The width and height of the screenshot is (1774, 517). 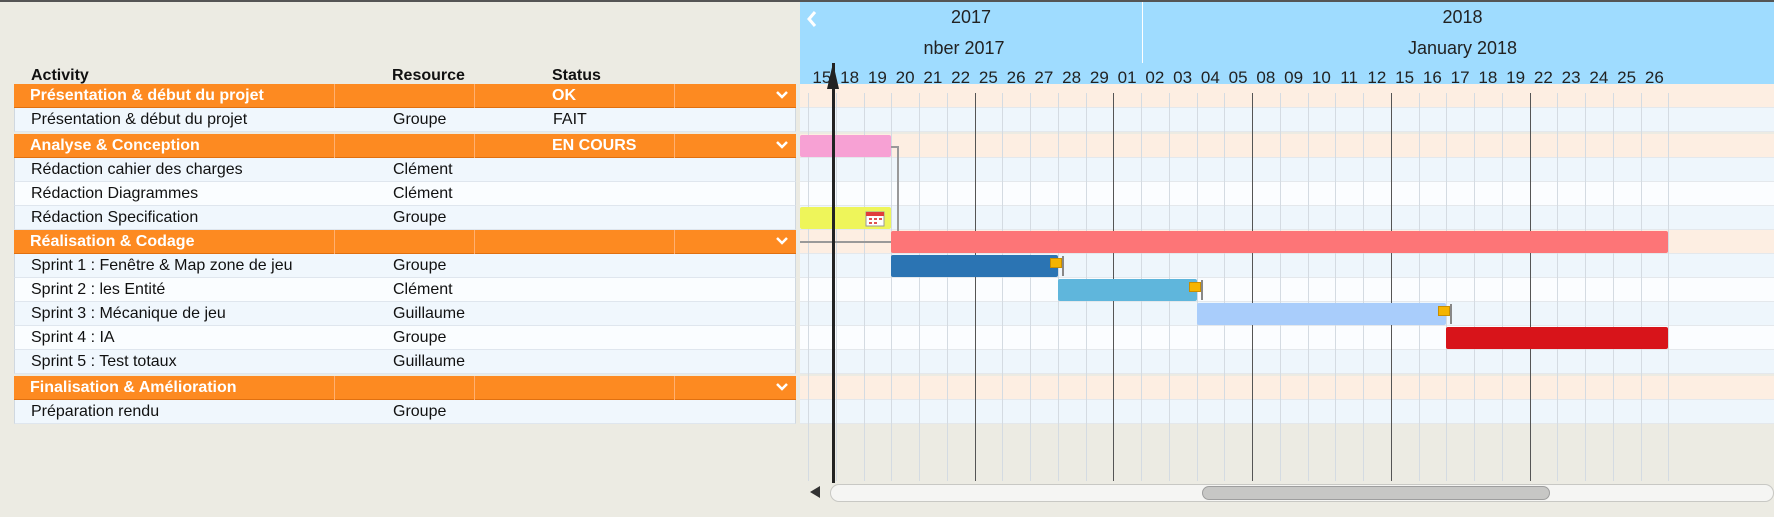 I want to click on task-row: Rédaction Specification Groupe, so click(x=405, y=218).